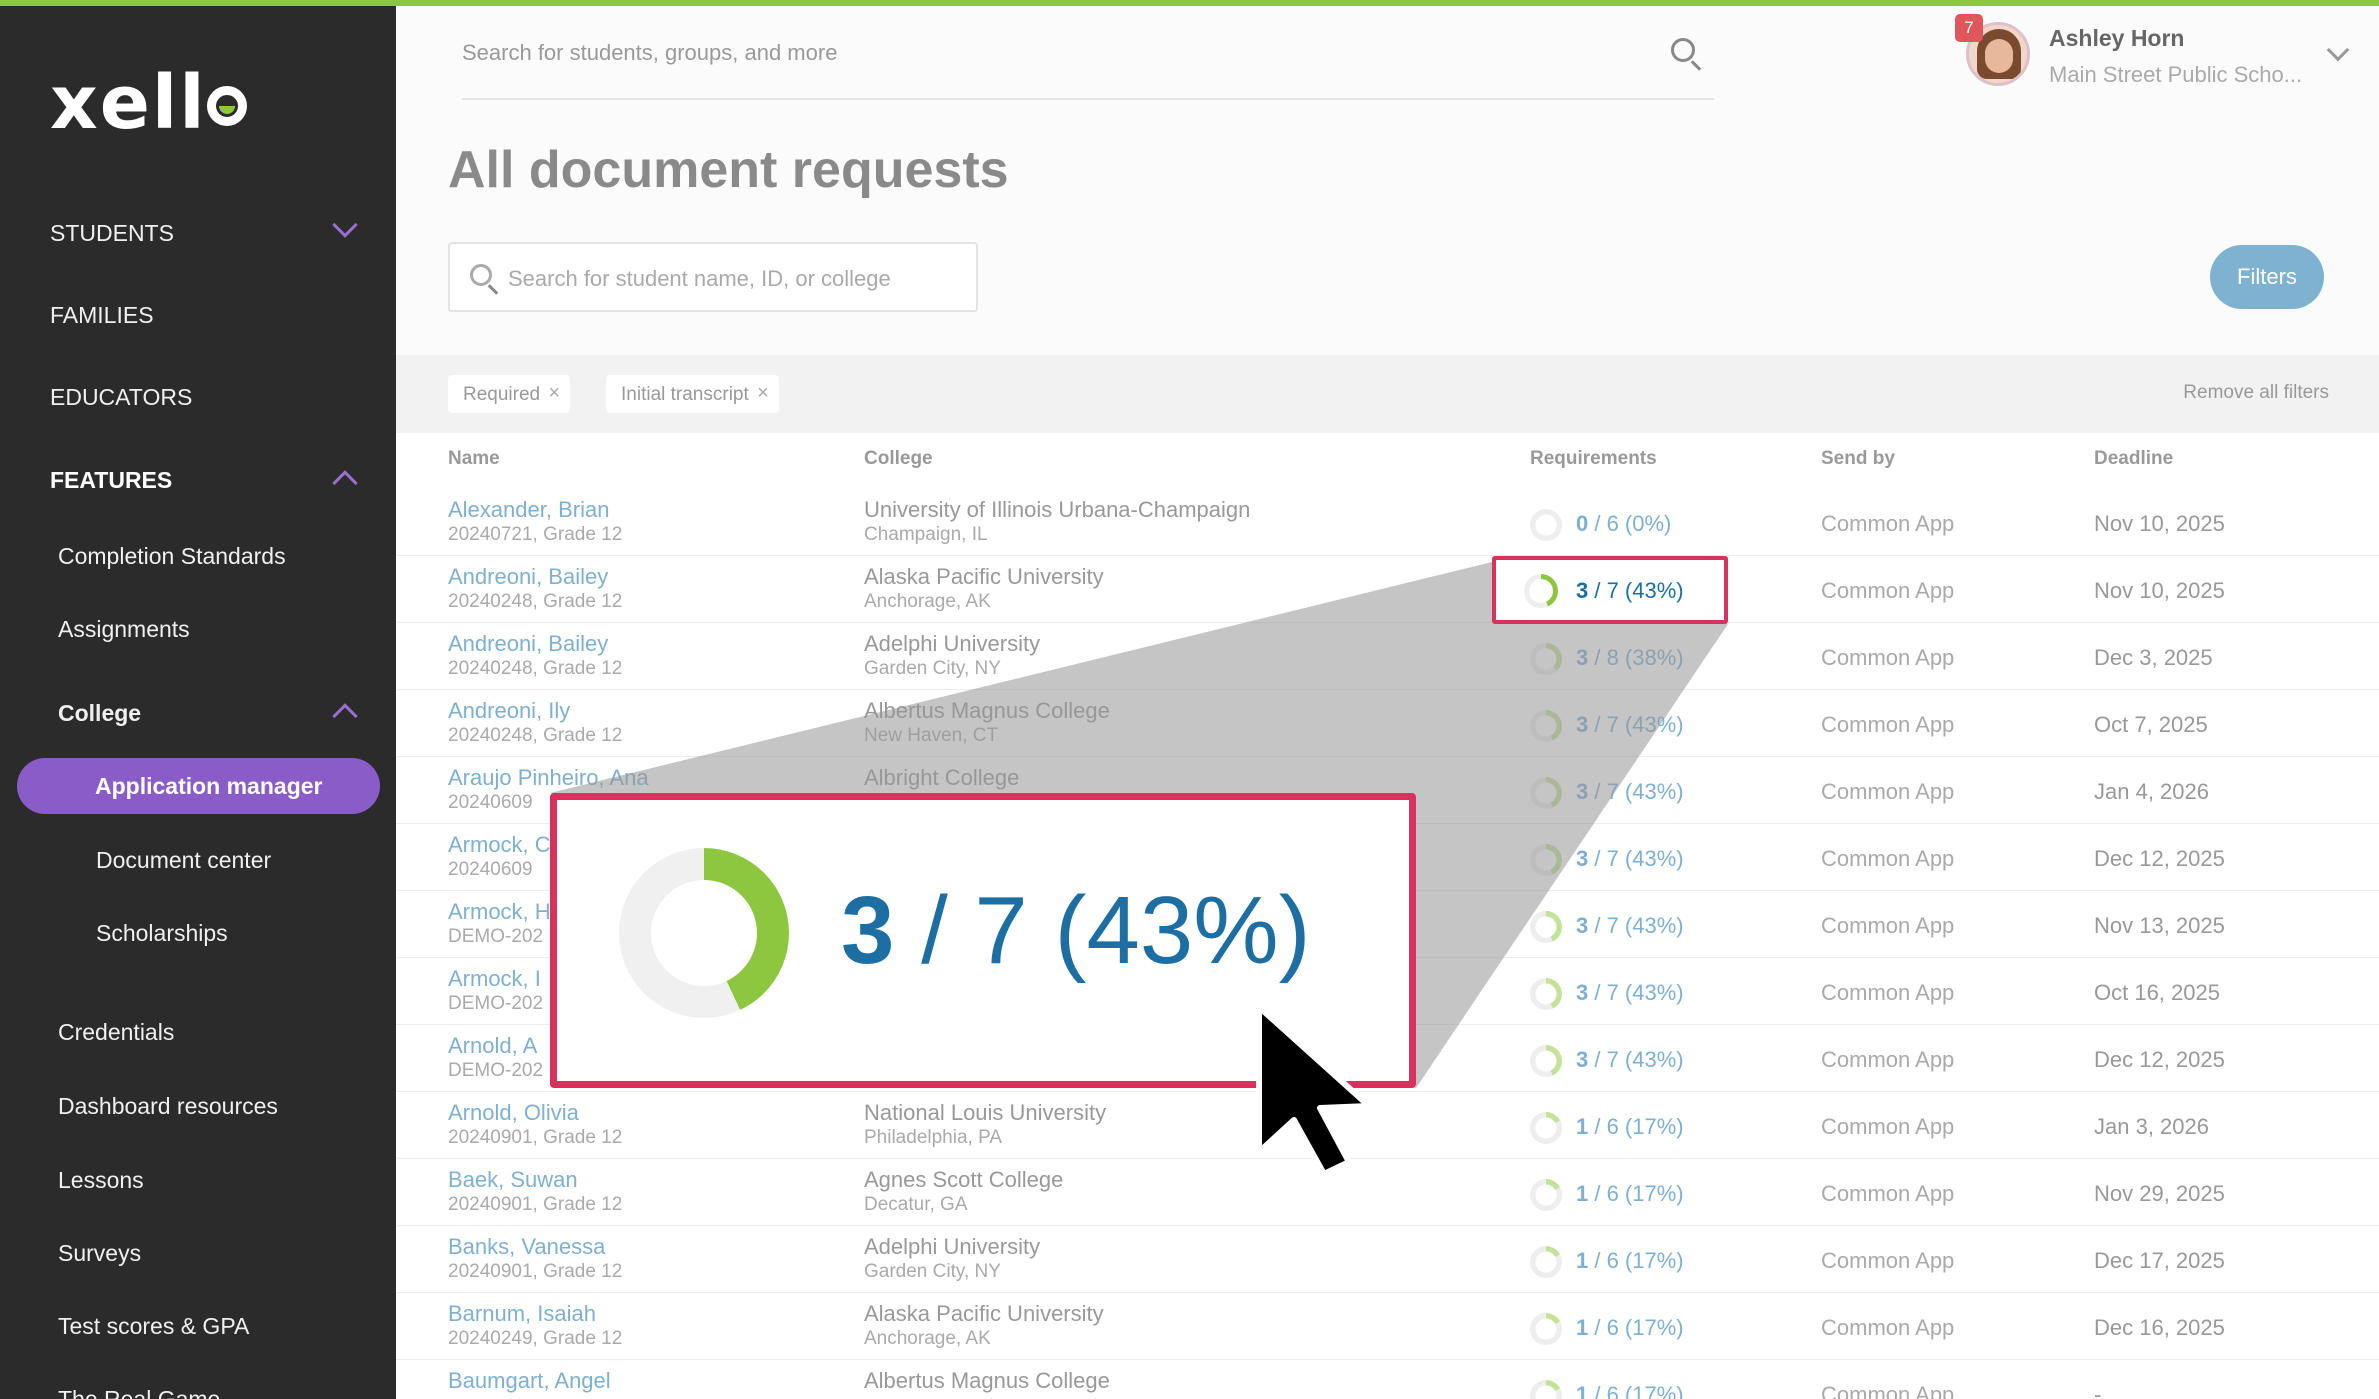 The width and height of the screenshot is (2379, 1399). Describe the element at coordinates (499, 912) in the screenshot. I see `student-name-link: Armock, H` at that location.